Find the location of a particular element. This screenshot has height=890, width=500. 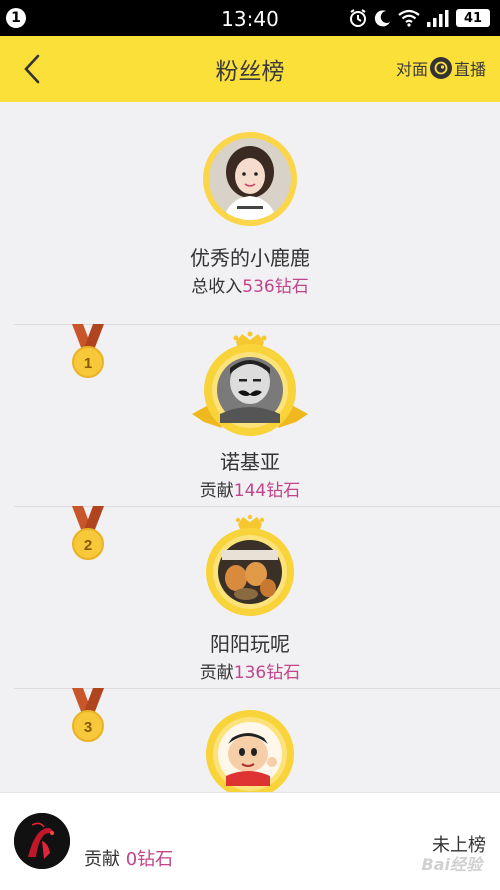

back-arrow-icon is located at coordinates (32, 69).